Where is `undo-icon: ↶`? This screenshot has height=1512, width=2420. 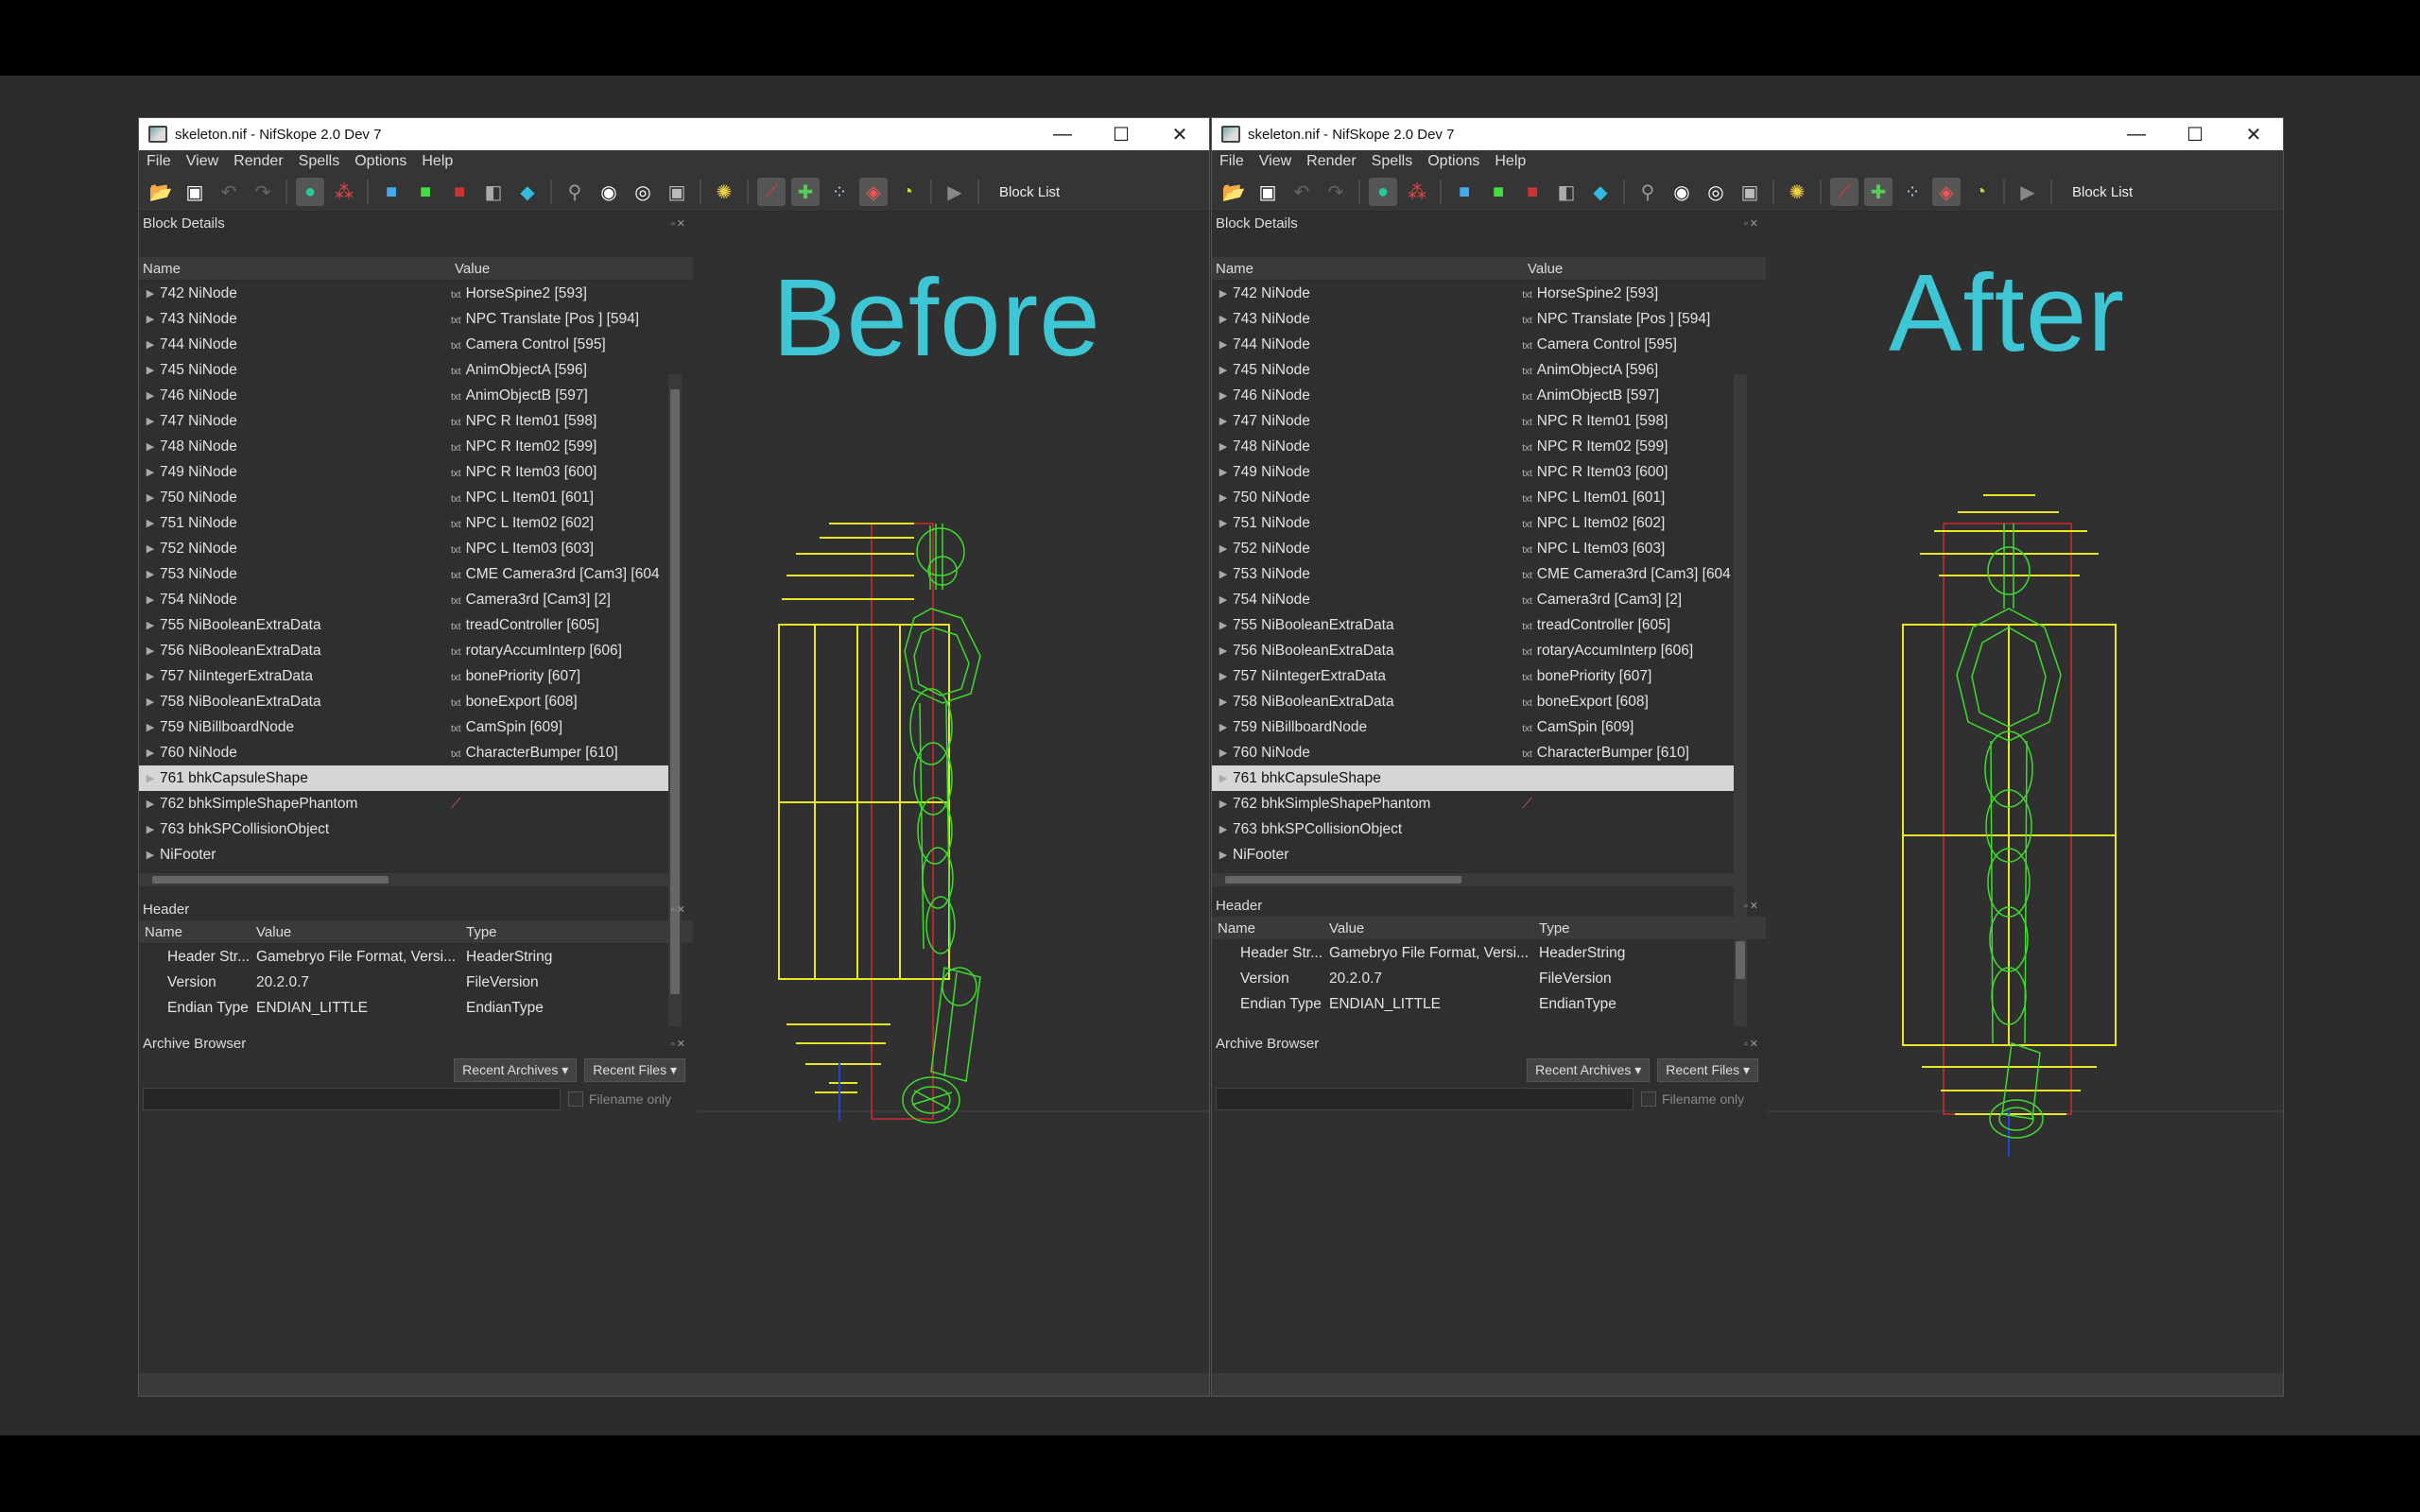
undo-icon: ↶ is located at coordinates (229, 192).